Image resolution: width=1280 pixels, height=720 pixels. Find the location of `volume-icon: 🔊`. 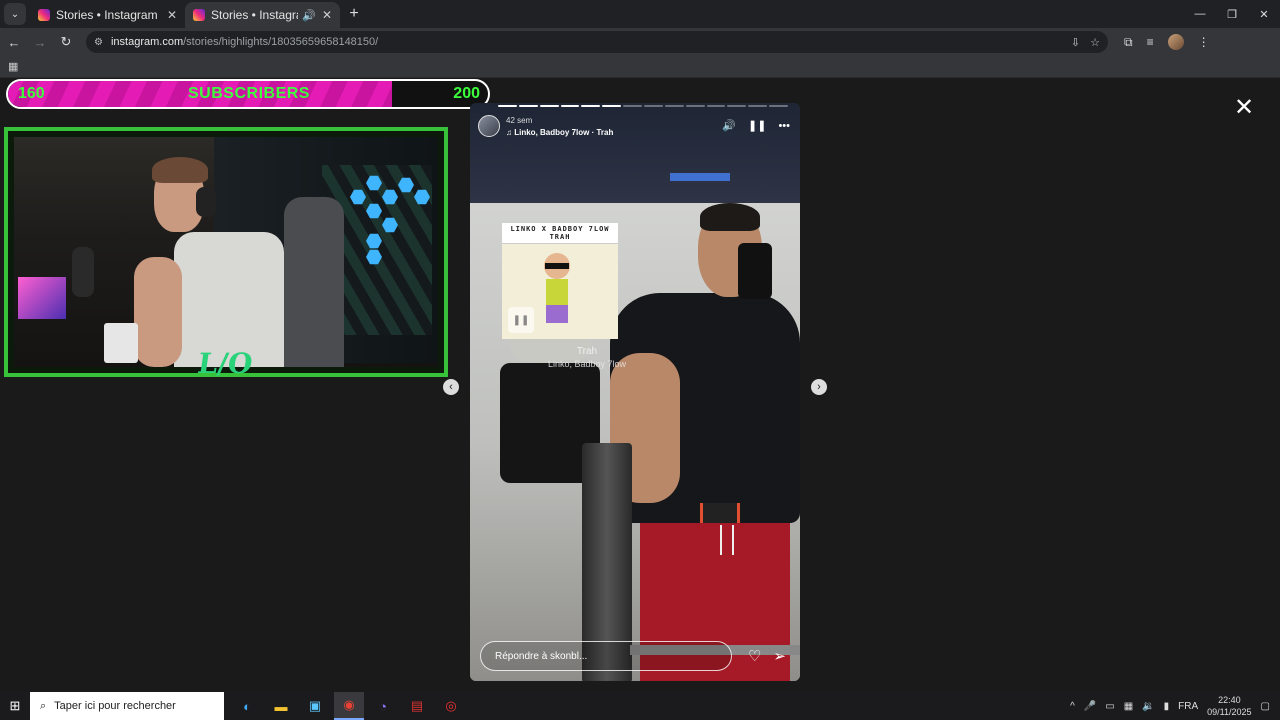

volume-icon: 🔊 is located at coordinates (729, 125).